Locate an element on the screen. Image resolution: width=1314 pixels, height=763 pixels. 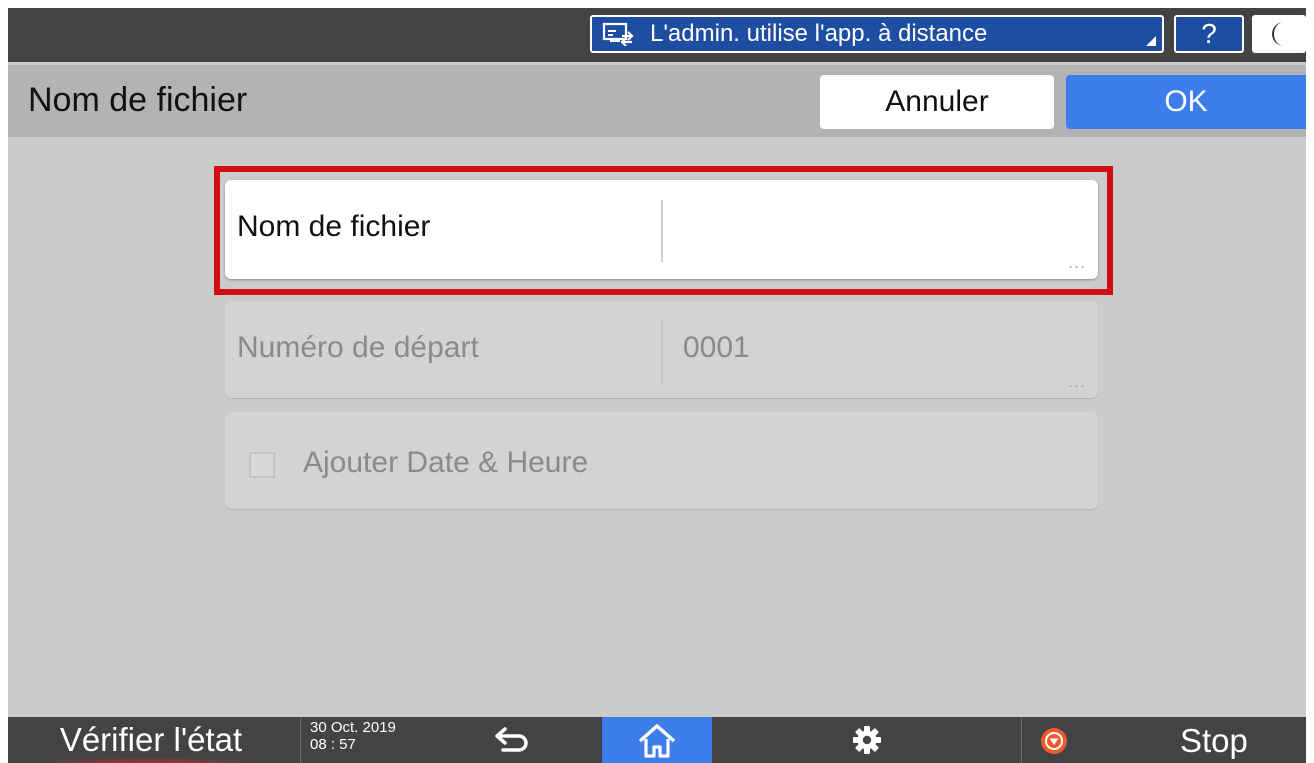
remote-admin-banner: L'admin. utilise l'app. à distance is located at coordinates (877, 34).